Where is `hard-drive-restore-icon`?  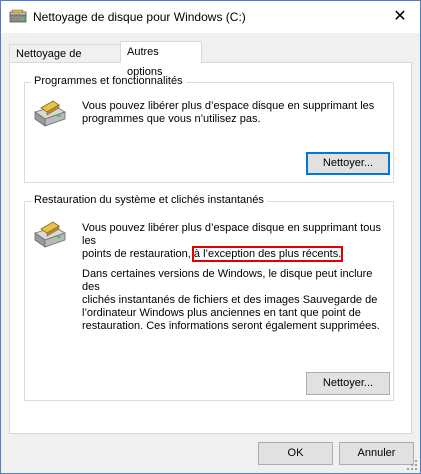 hard-drive-restore-icon is located at coordinates (50, 234).